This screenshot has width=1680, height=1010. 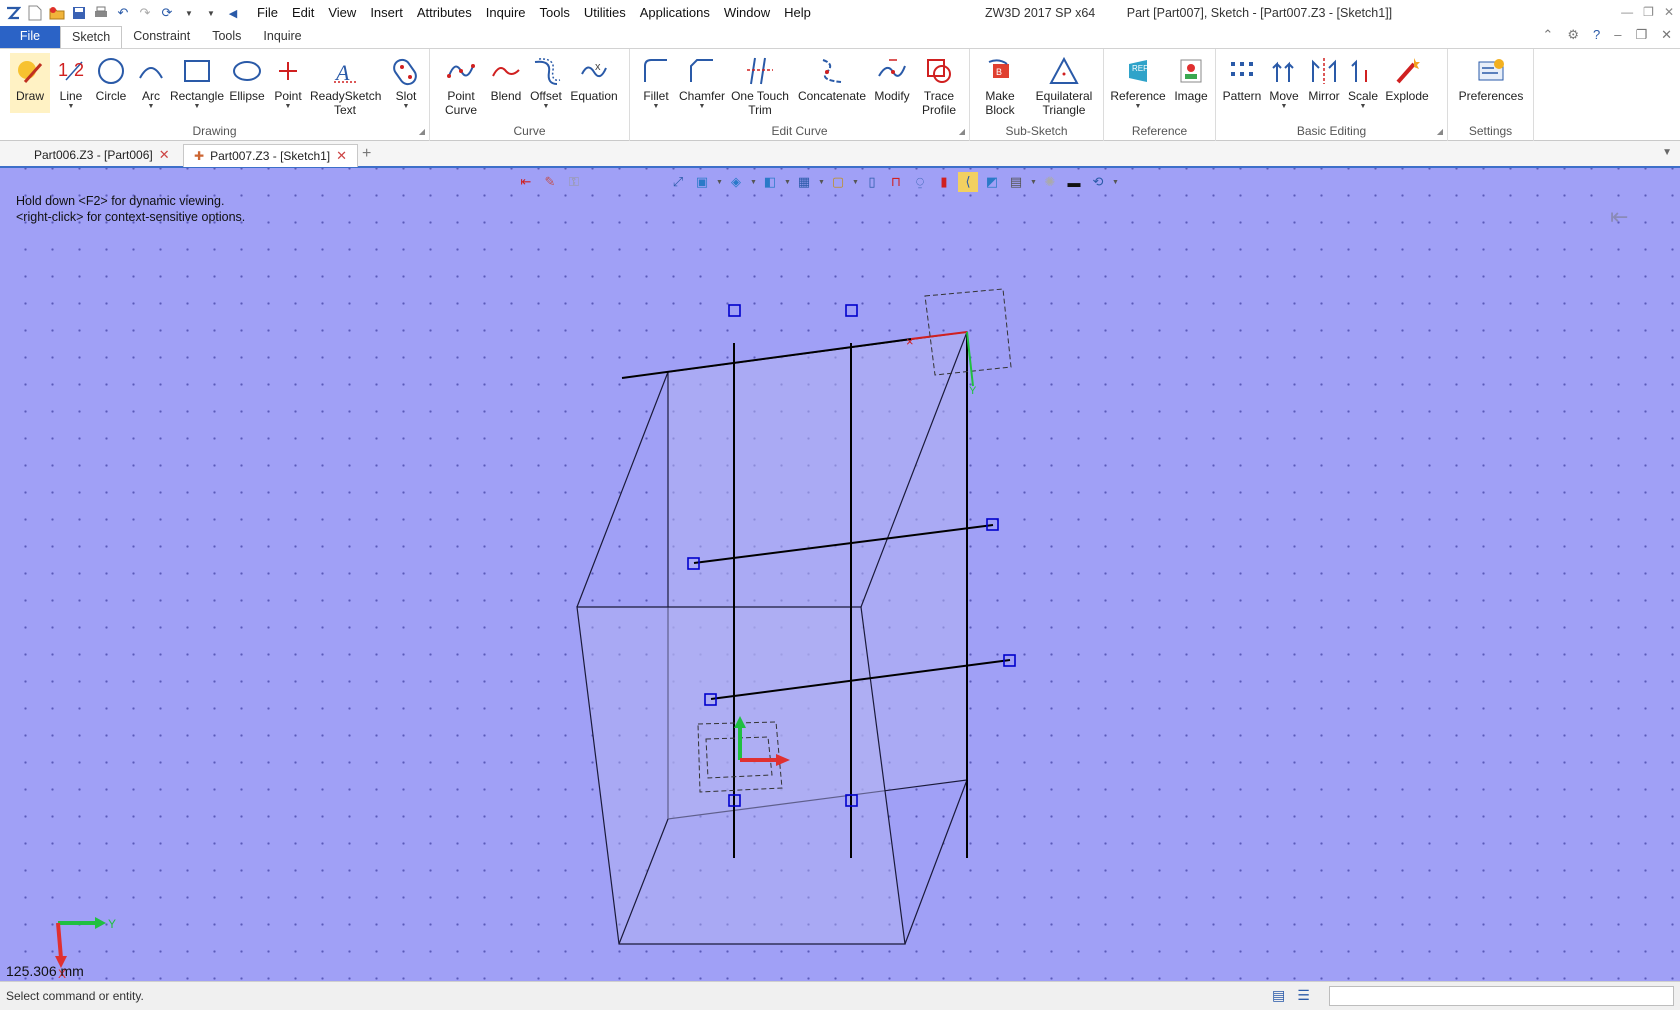 What do you see at coordinates (594, 78) in the screenshot?
I see `equation-button: x Equation` at bounding box center [594, 78].